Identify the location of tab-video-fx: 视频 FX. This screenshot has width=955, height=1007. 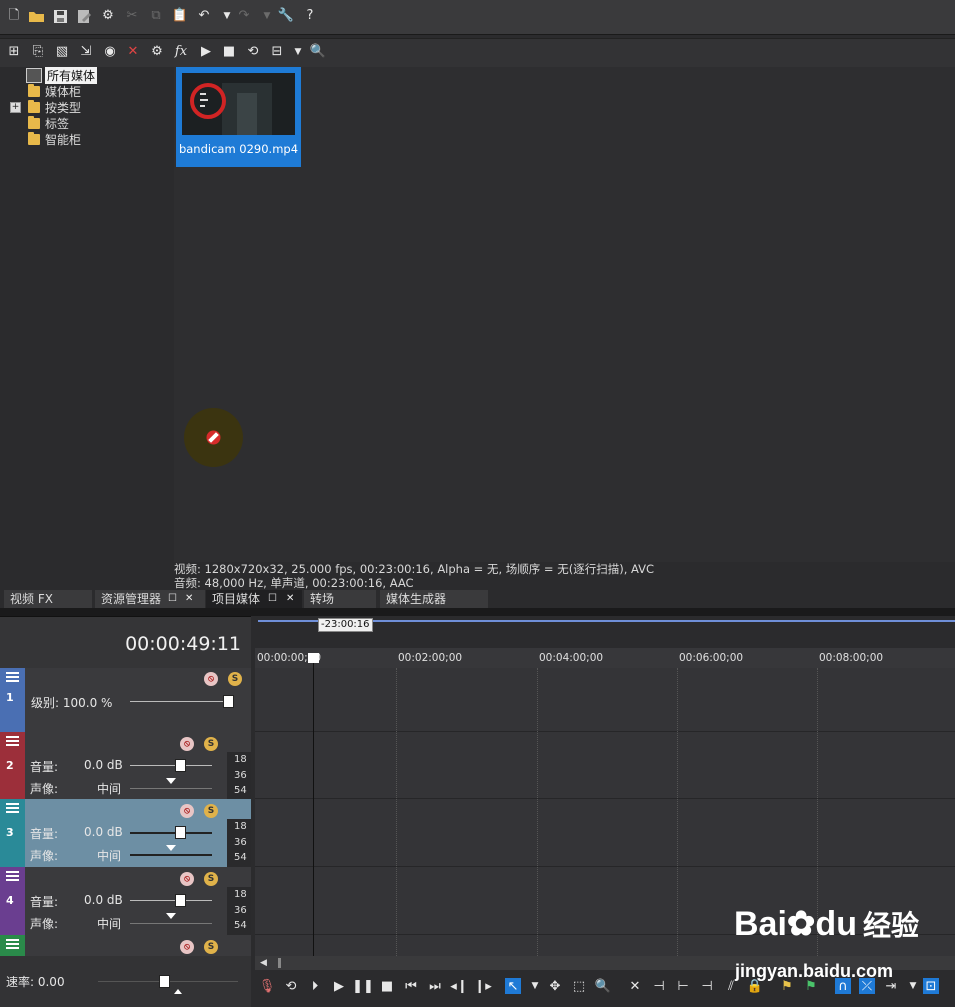
(48, 599).